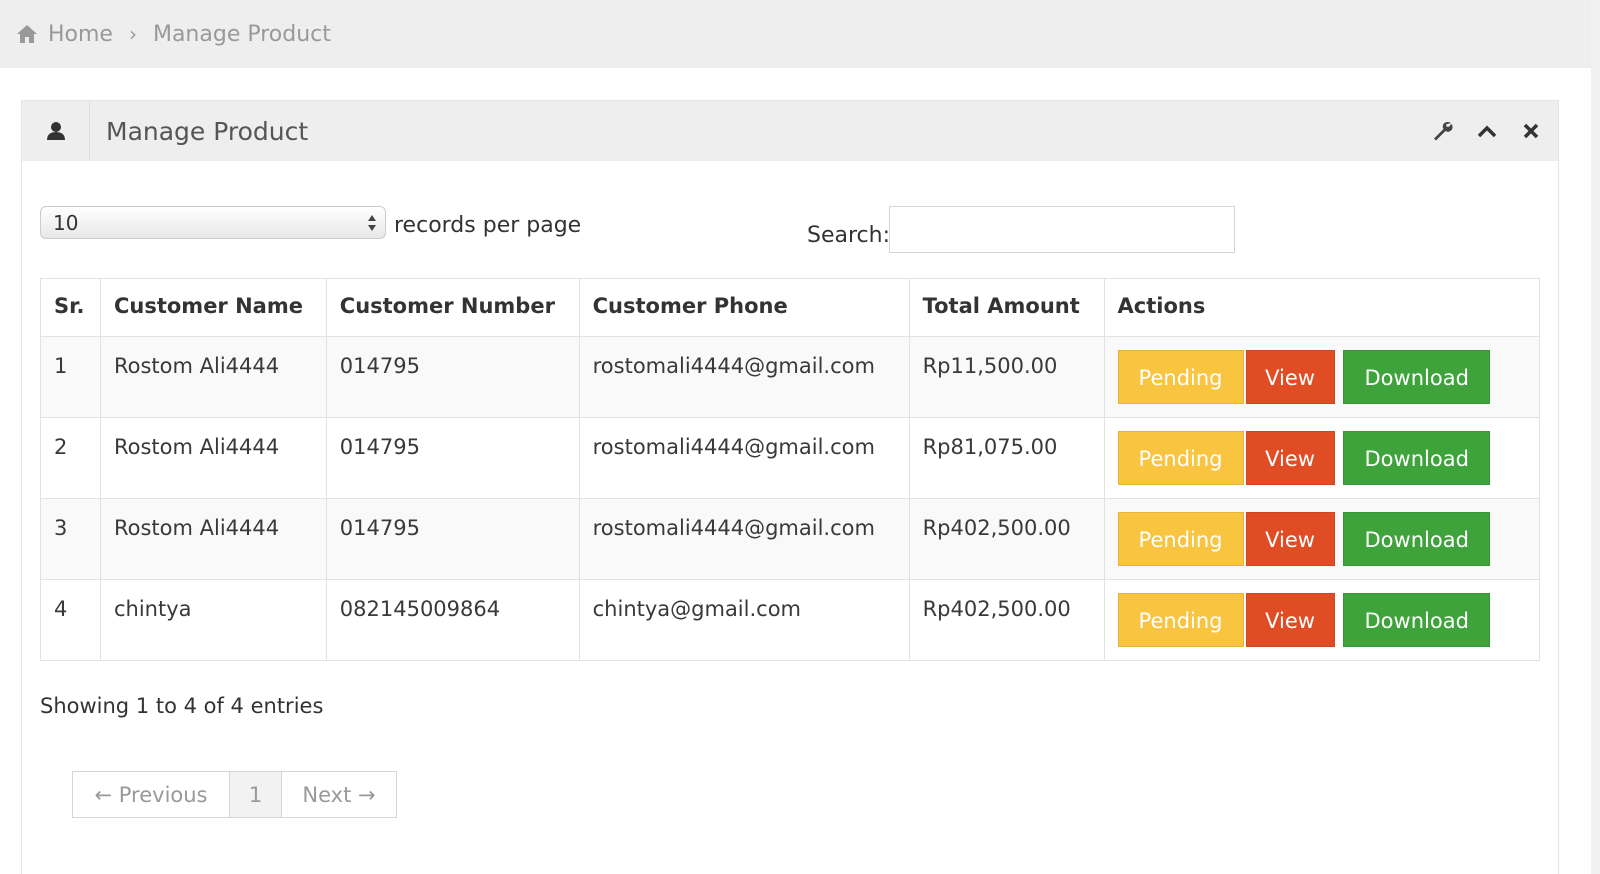  Describe the element at coordinates (790, 131) in the screenshot. I see `widget-header: Manage Product` at that location.